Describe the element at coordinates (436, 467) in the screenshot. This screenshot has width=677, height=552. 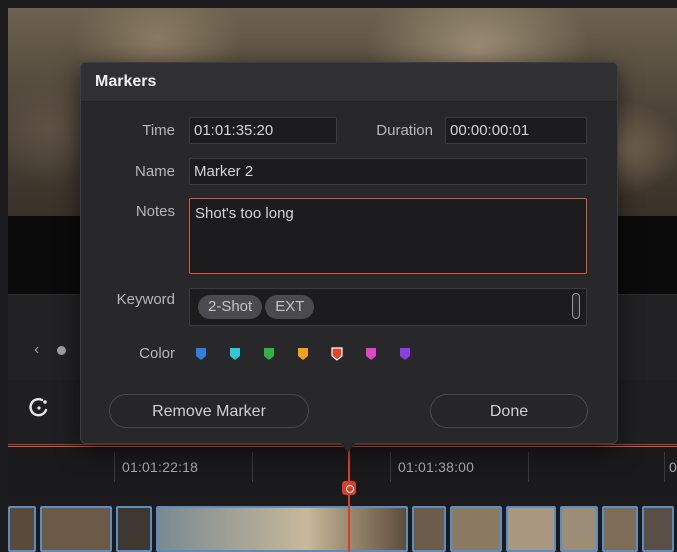
I see `ruler-timecode: 01:01:38:00` at that location.